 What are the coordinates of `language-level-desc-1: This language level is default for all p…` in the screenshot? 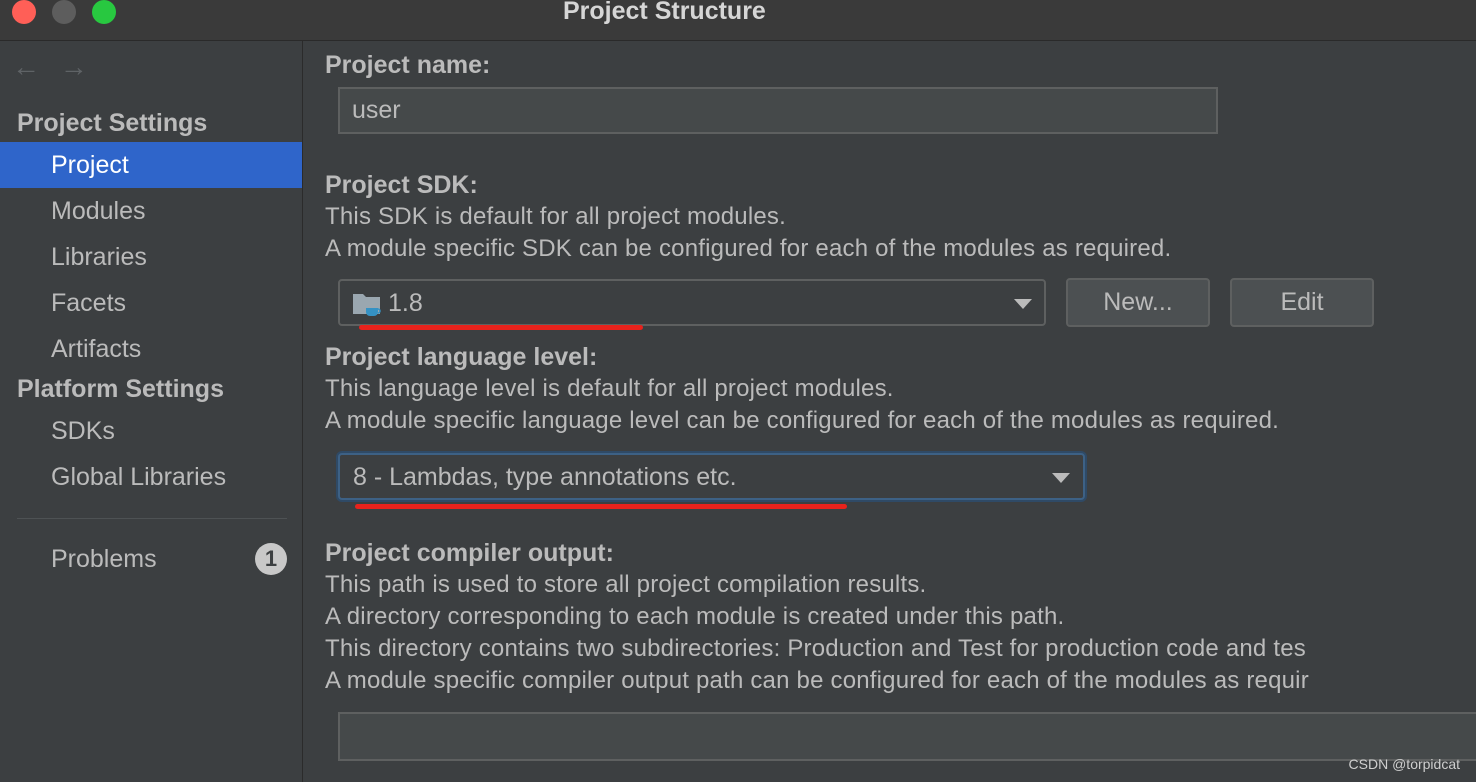 It's located at (609, 388).